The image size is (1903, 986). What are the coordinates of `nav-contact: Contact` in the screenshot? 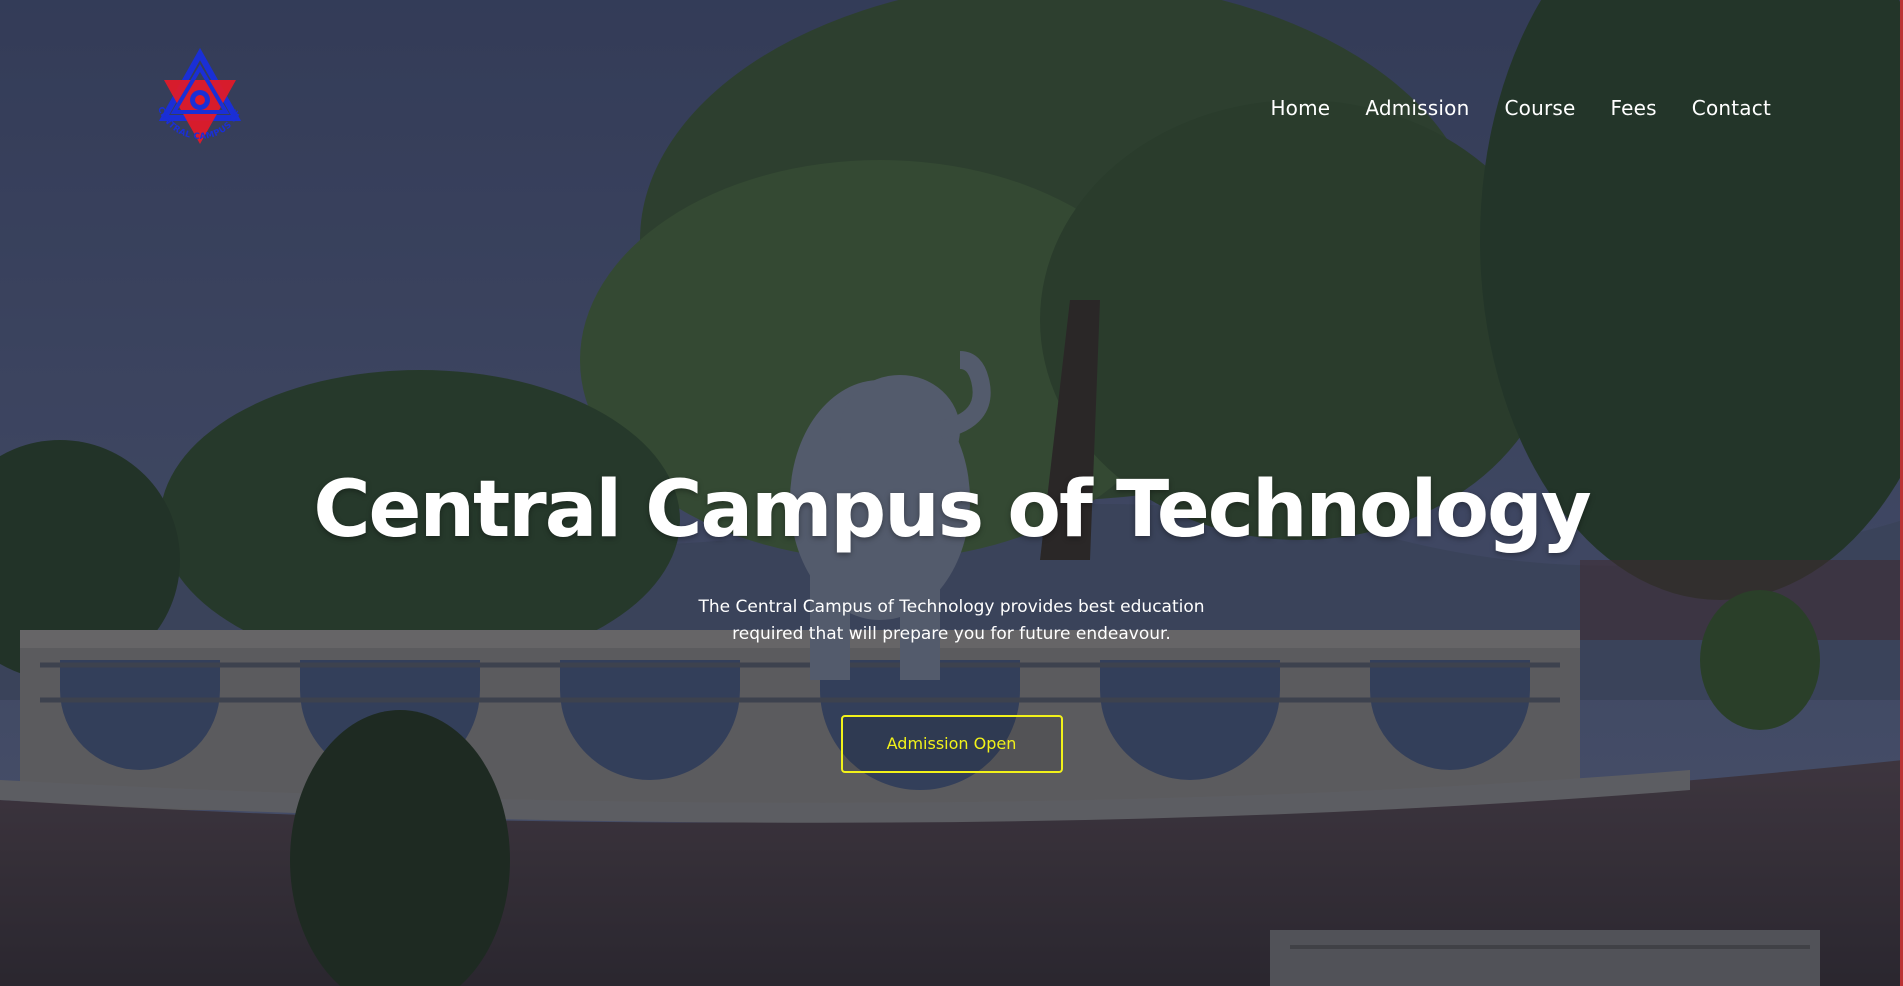 It's located at (1731, 108).